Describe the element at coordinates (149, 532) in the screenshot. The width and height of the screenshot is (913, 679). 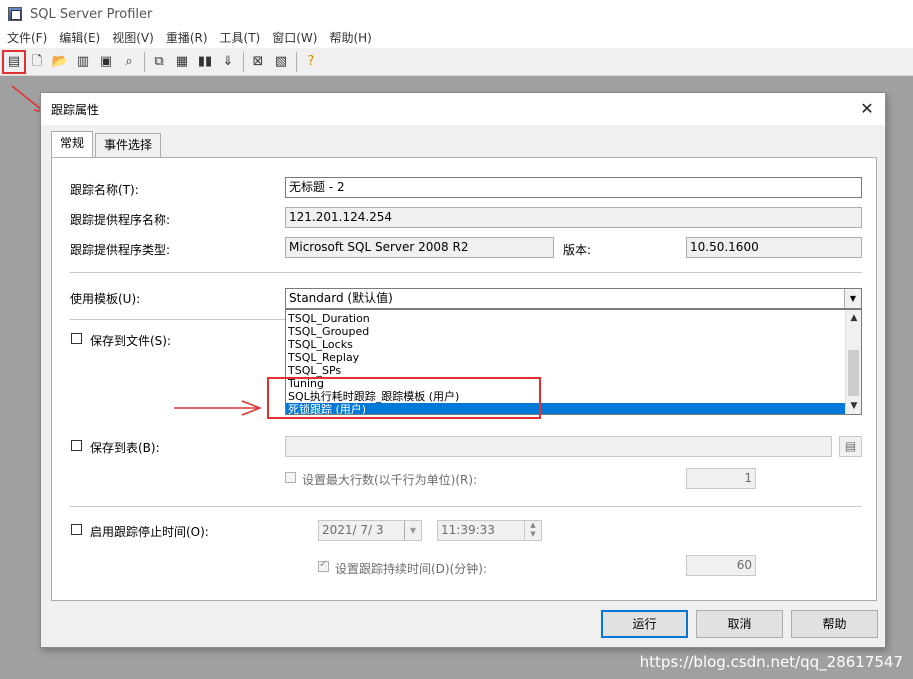
I see `stop-time-label: 启用跟踪停止时间(O):` at that location.